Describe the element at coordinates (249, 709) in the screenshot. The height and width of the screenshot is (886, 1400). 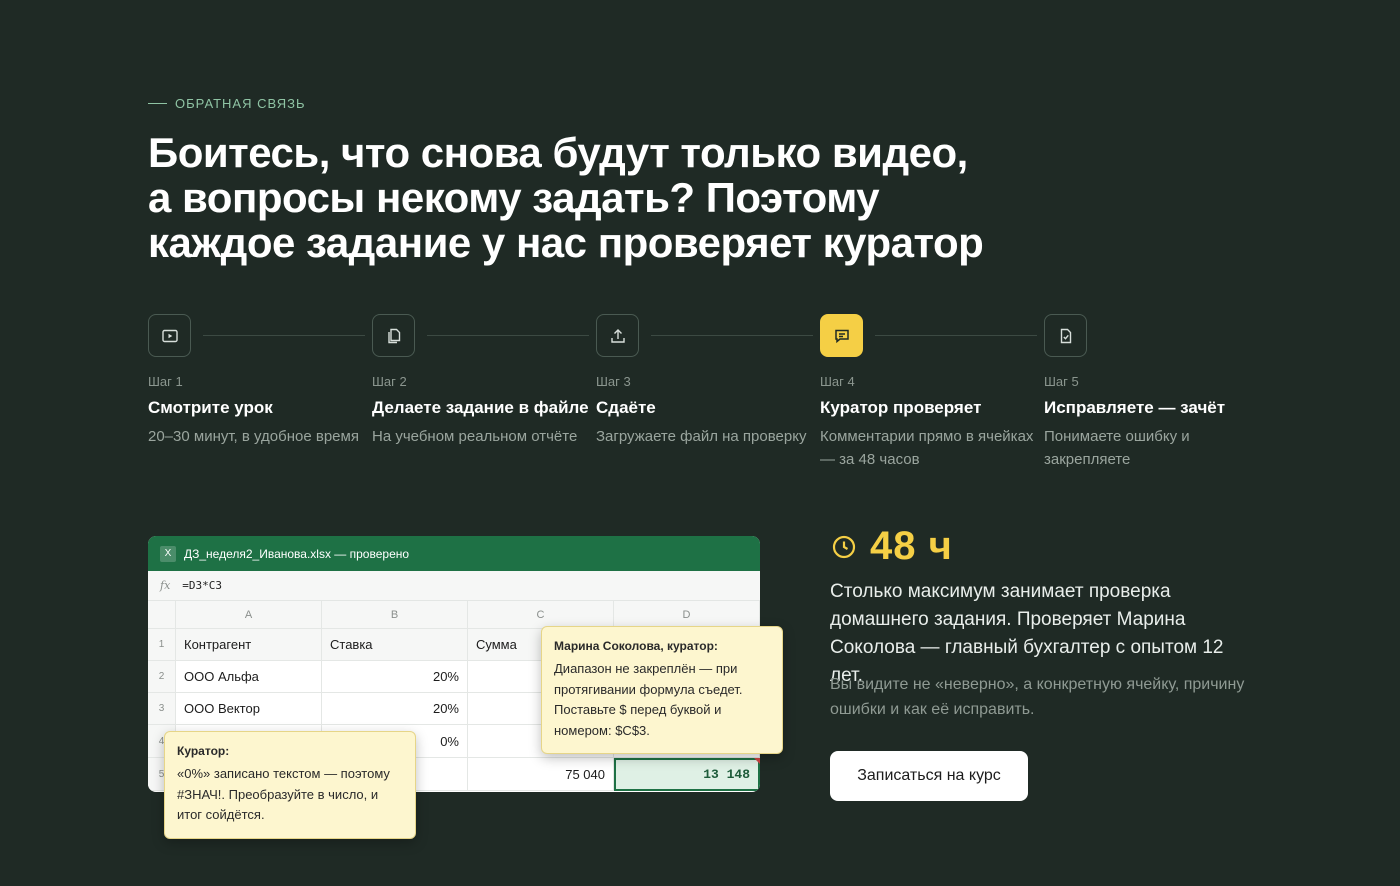
I see `table-cell: ООО Вектор` at that location.